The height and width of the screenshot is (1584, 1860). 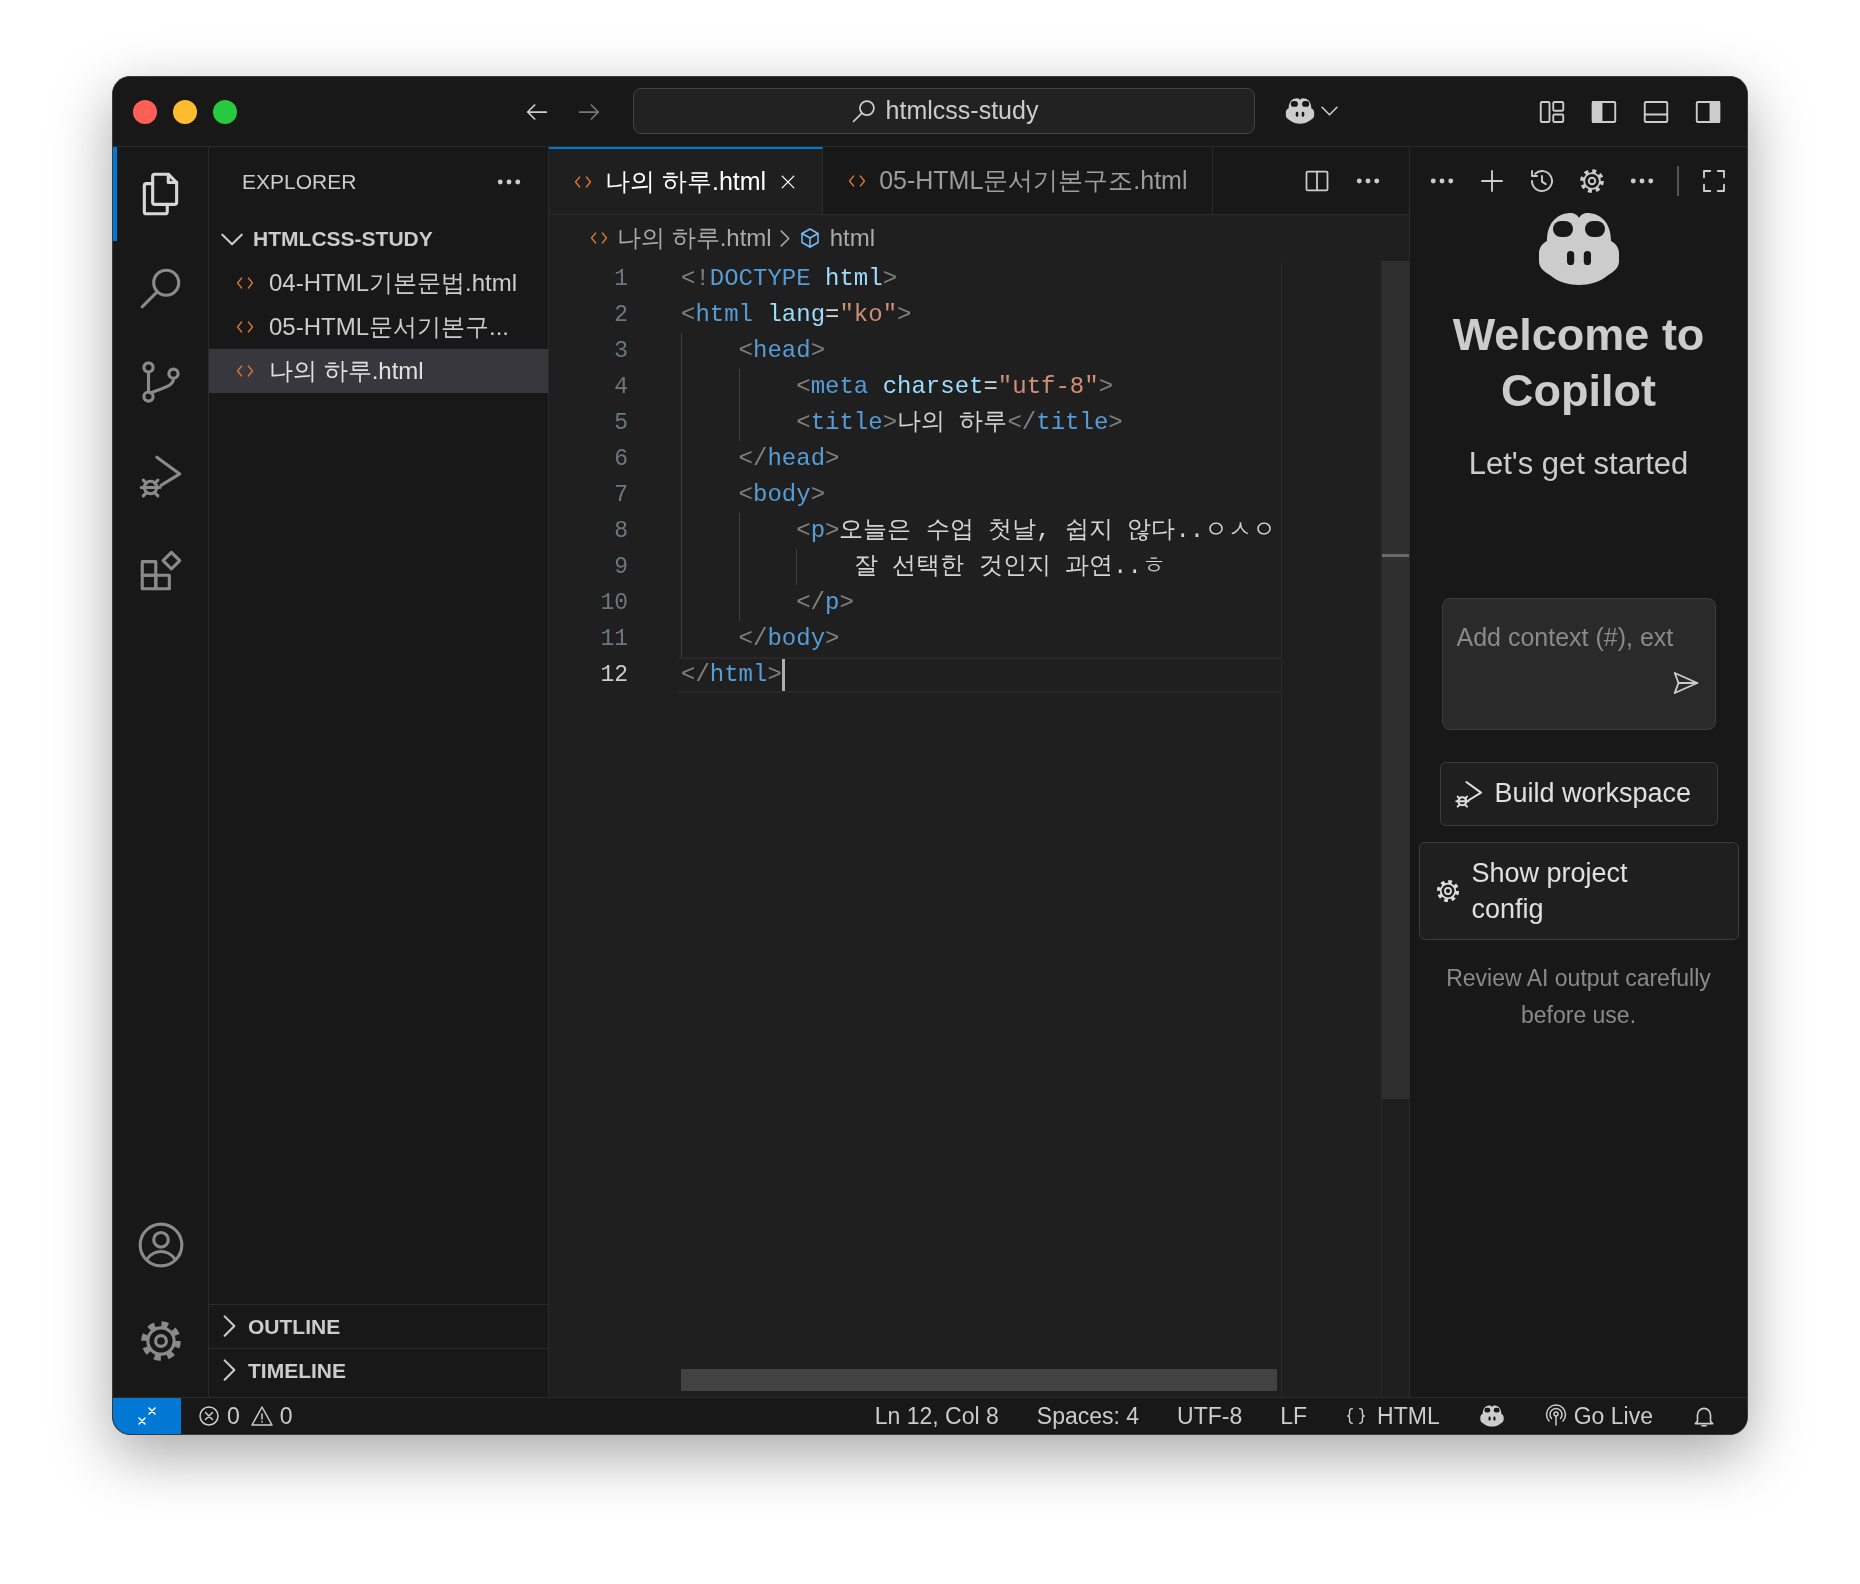 I want to click on file-item: 나의 하루.html, so click(x=378, y=371).